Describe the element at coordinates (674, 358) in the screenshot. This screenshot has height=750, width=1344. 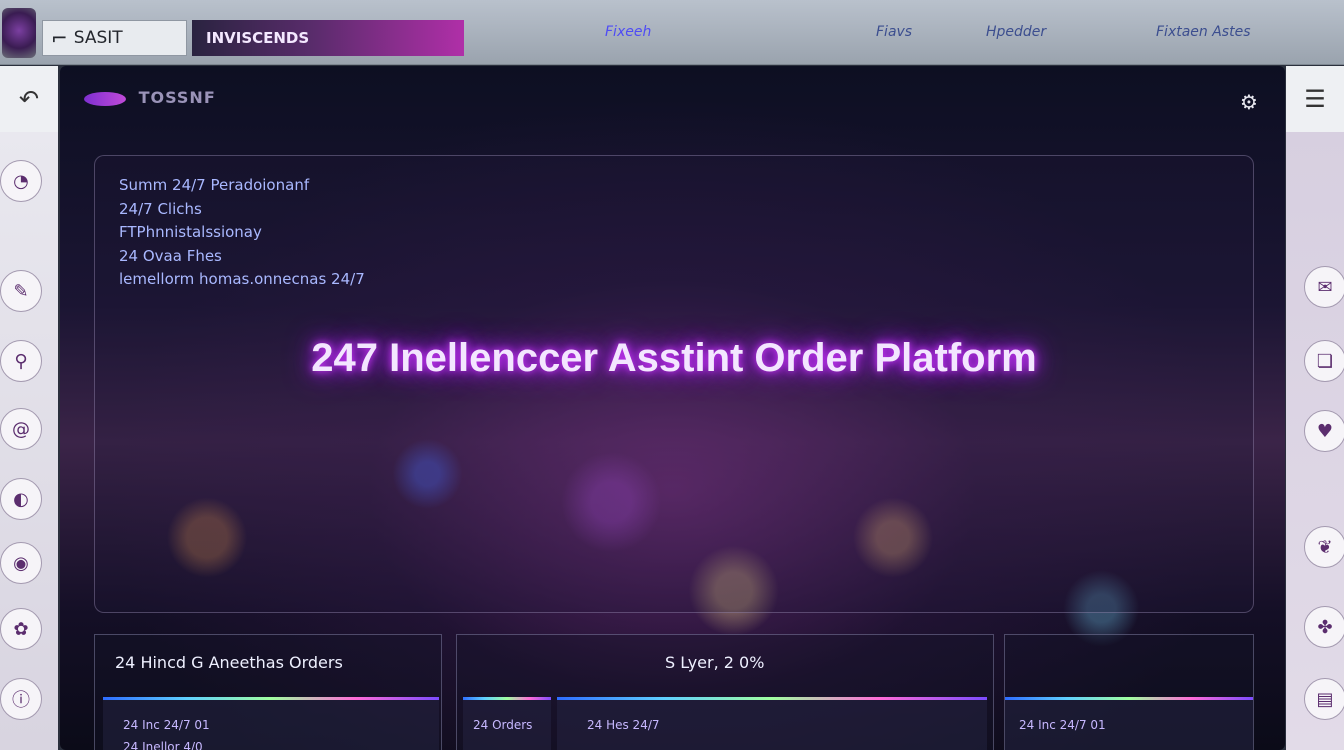
I see `hero-title: 247 Inellenccer Asstint Order Platform` at that location.